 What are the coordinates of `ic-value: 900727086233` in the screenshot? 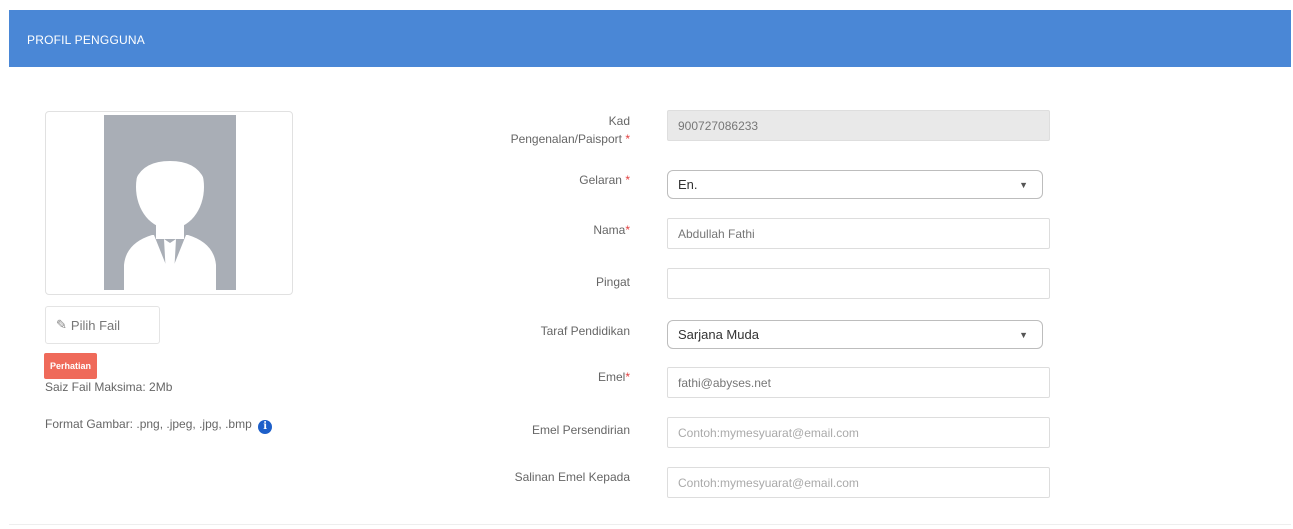 It's located at (718, 125).